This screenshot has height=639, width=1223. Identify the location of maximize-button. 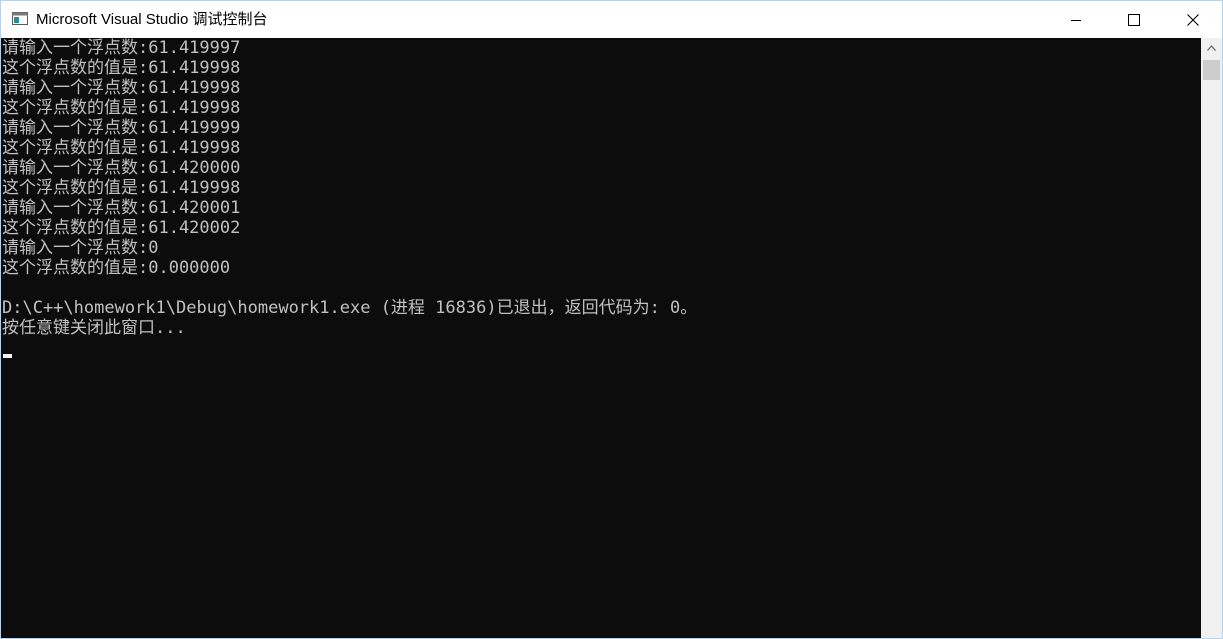
(1134, 19).